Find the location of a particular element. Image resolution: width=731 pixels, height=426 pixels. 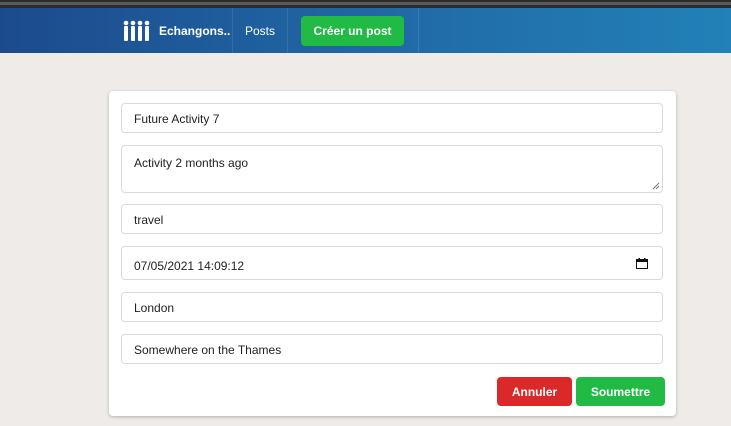

title-field: Future Activity 7 is located at coordinates (392, 118).